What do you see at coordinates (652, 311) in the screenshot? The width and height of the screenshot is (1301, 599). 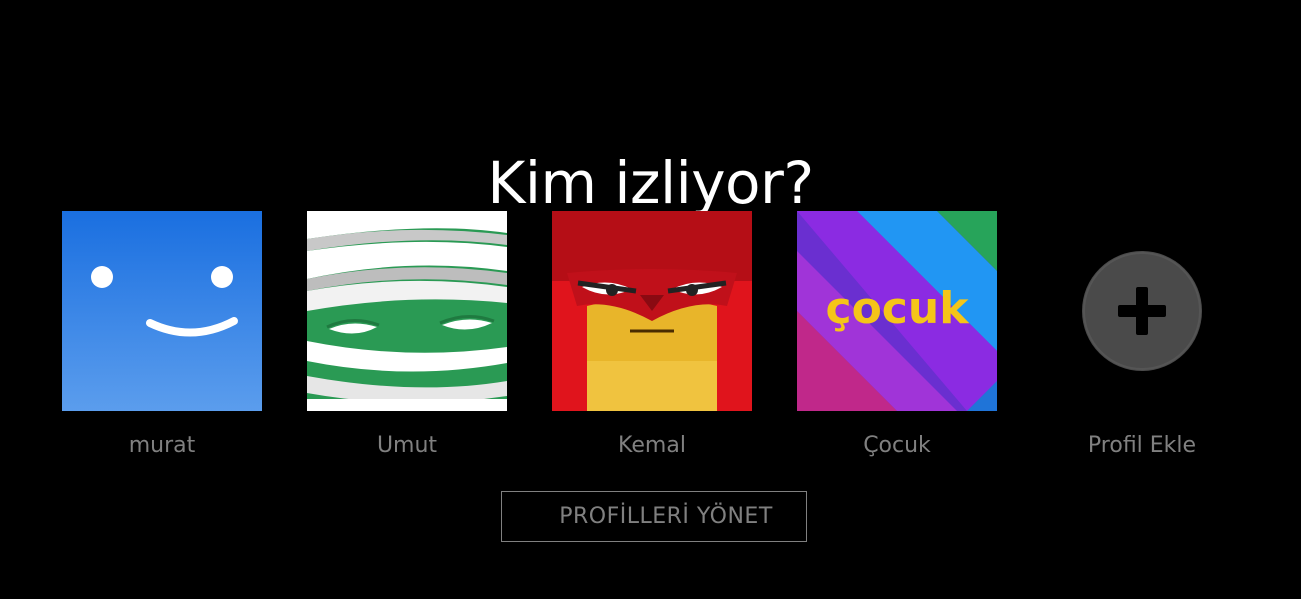 I see `masked-hero-avatar-icon` at bounding box center [652, 311].